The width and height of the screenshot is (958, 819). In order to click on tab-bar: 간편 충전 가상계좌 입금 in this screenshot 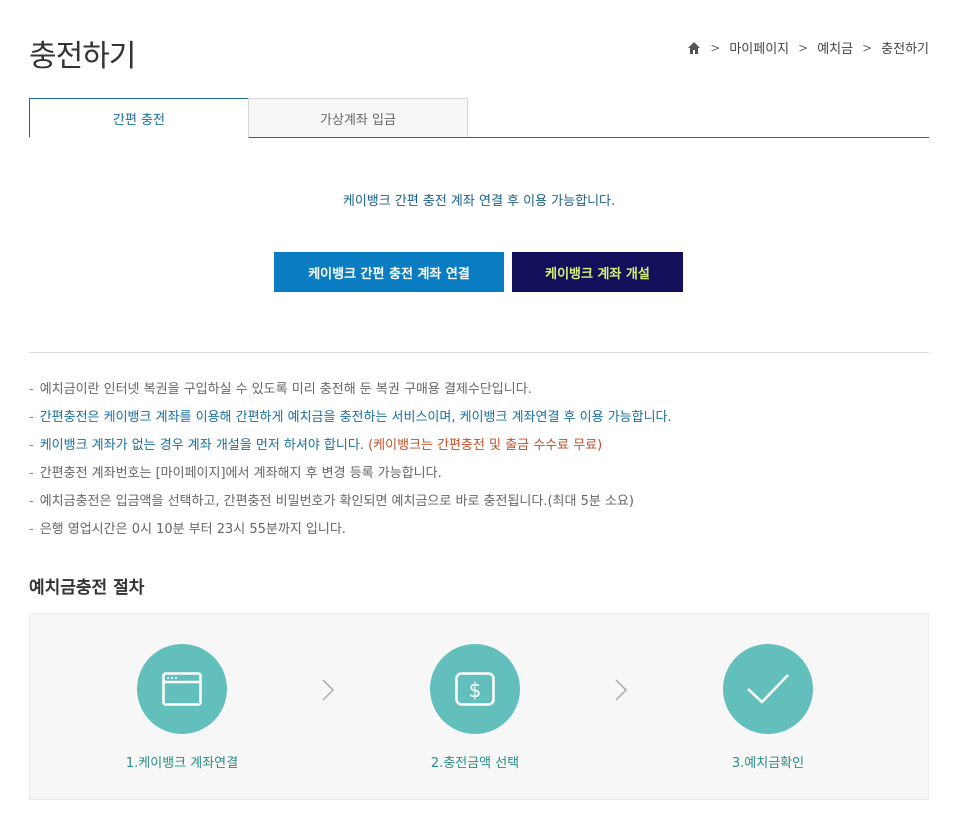, I will do `click(479, 118)`.